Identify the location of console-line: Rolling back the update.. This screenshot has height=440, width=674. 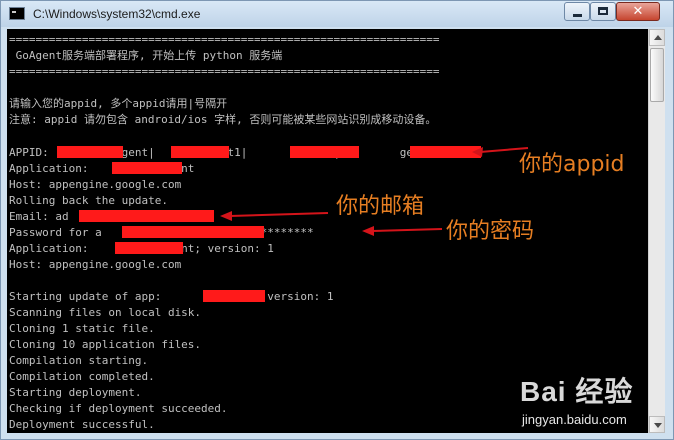
(88, 200).